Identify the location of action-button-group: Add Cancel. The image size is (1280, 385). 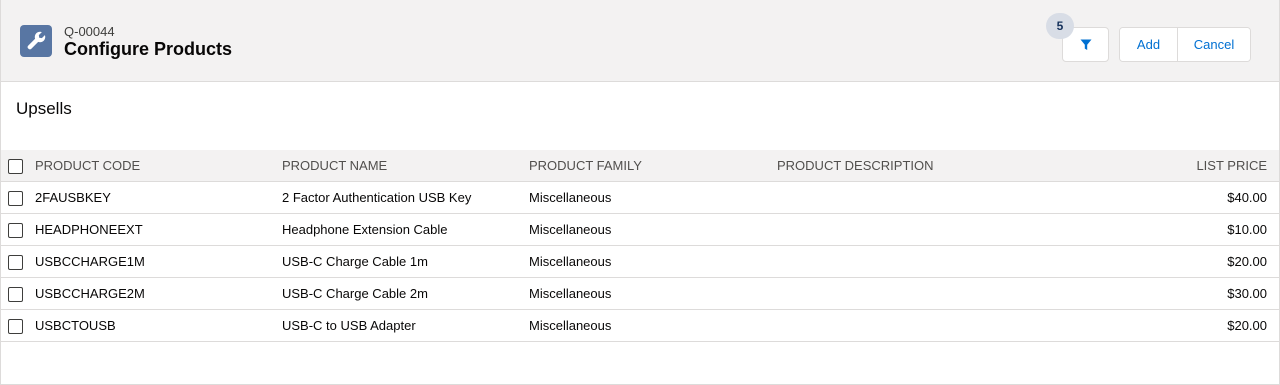
(1185, 44).